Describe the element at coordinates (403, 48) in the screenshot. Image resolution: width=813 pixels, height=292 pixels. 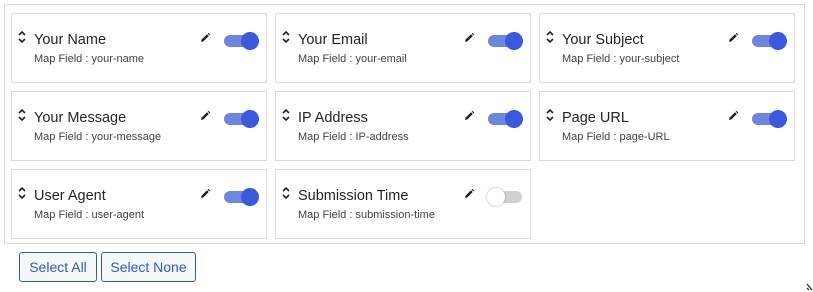
I see `field-card-your-email: Your Email Map Field : your-email` at that location.